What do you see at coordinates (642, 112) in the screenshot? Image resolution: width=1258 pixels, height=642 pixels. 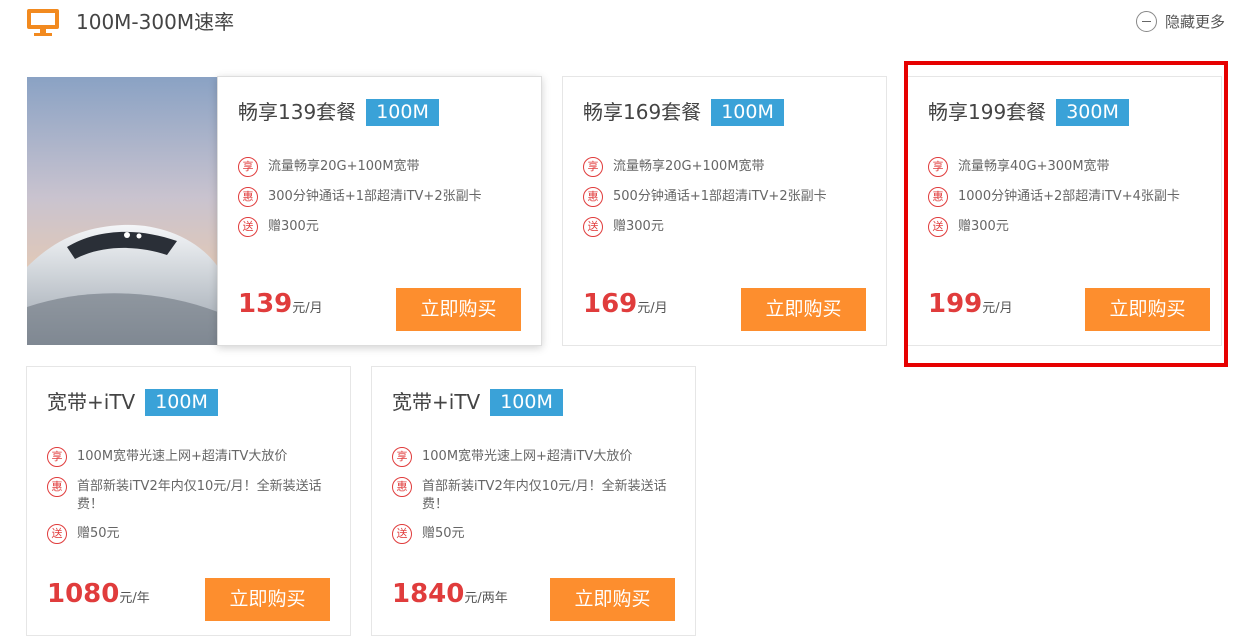 I see `plan-name: 畅享169套餐` at bounding box center [642, 112].